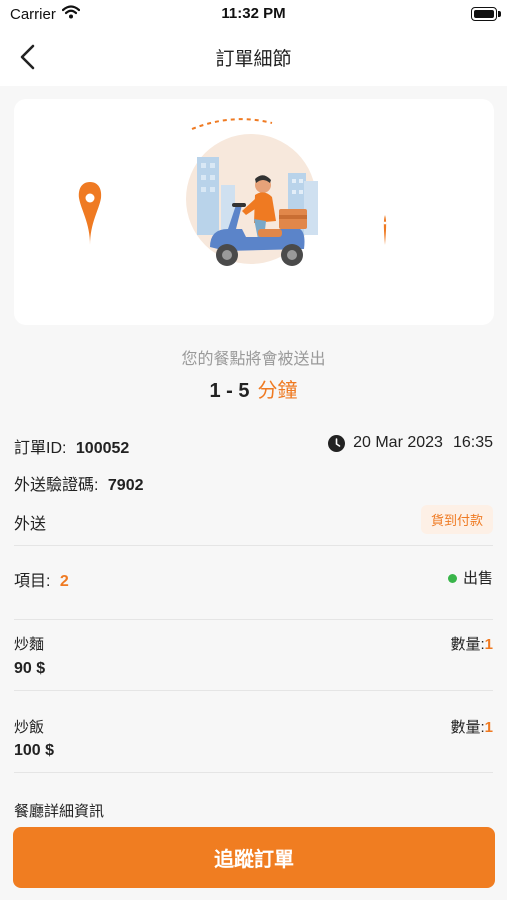 This screenshot has width=507, height=900. I want to click on order-datetime: 20 Mar 2023 16:35, so click(410, 443).